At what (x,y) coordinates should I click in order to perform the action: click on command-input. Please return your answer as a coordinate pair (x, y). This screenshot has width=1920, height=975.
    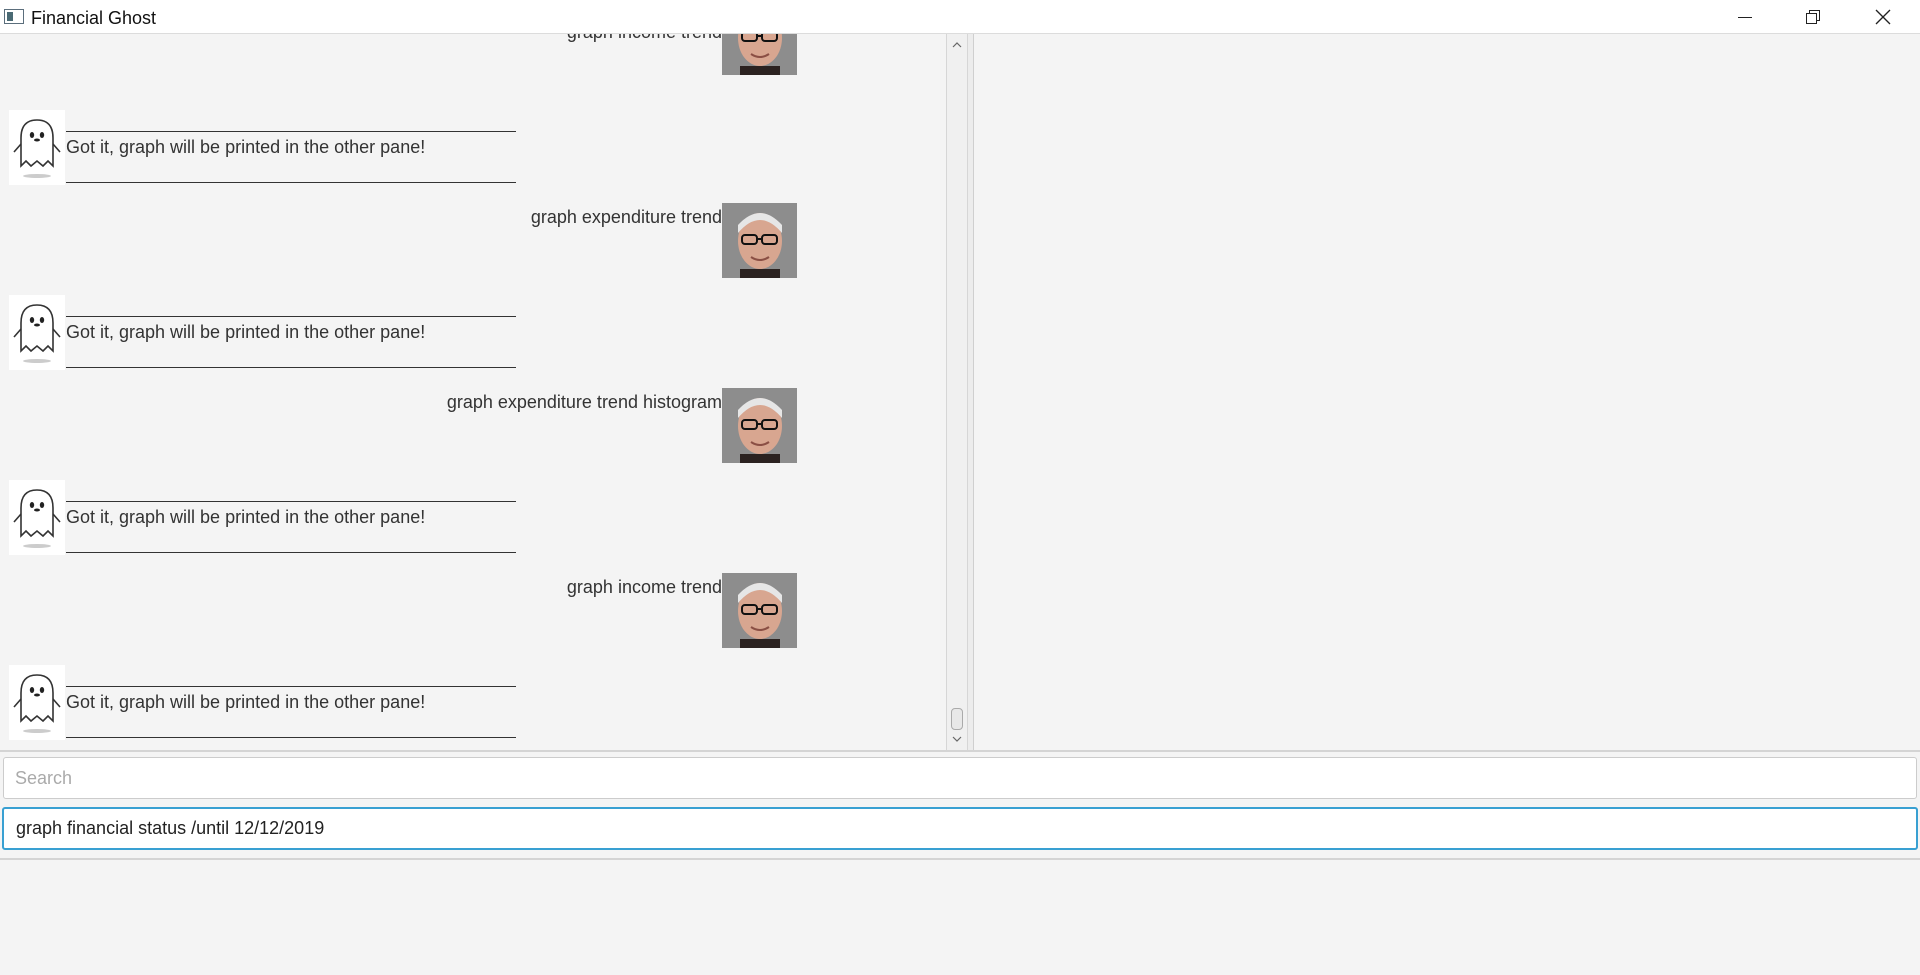
    Looking at the image, I should click on (960, 828).